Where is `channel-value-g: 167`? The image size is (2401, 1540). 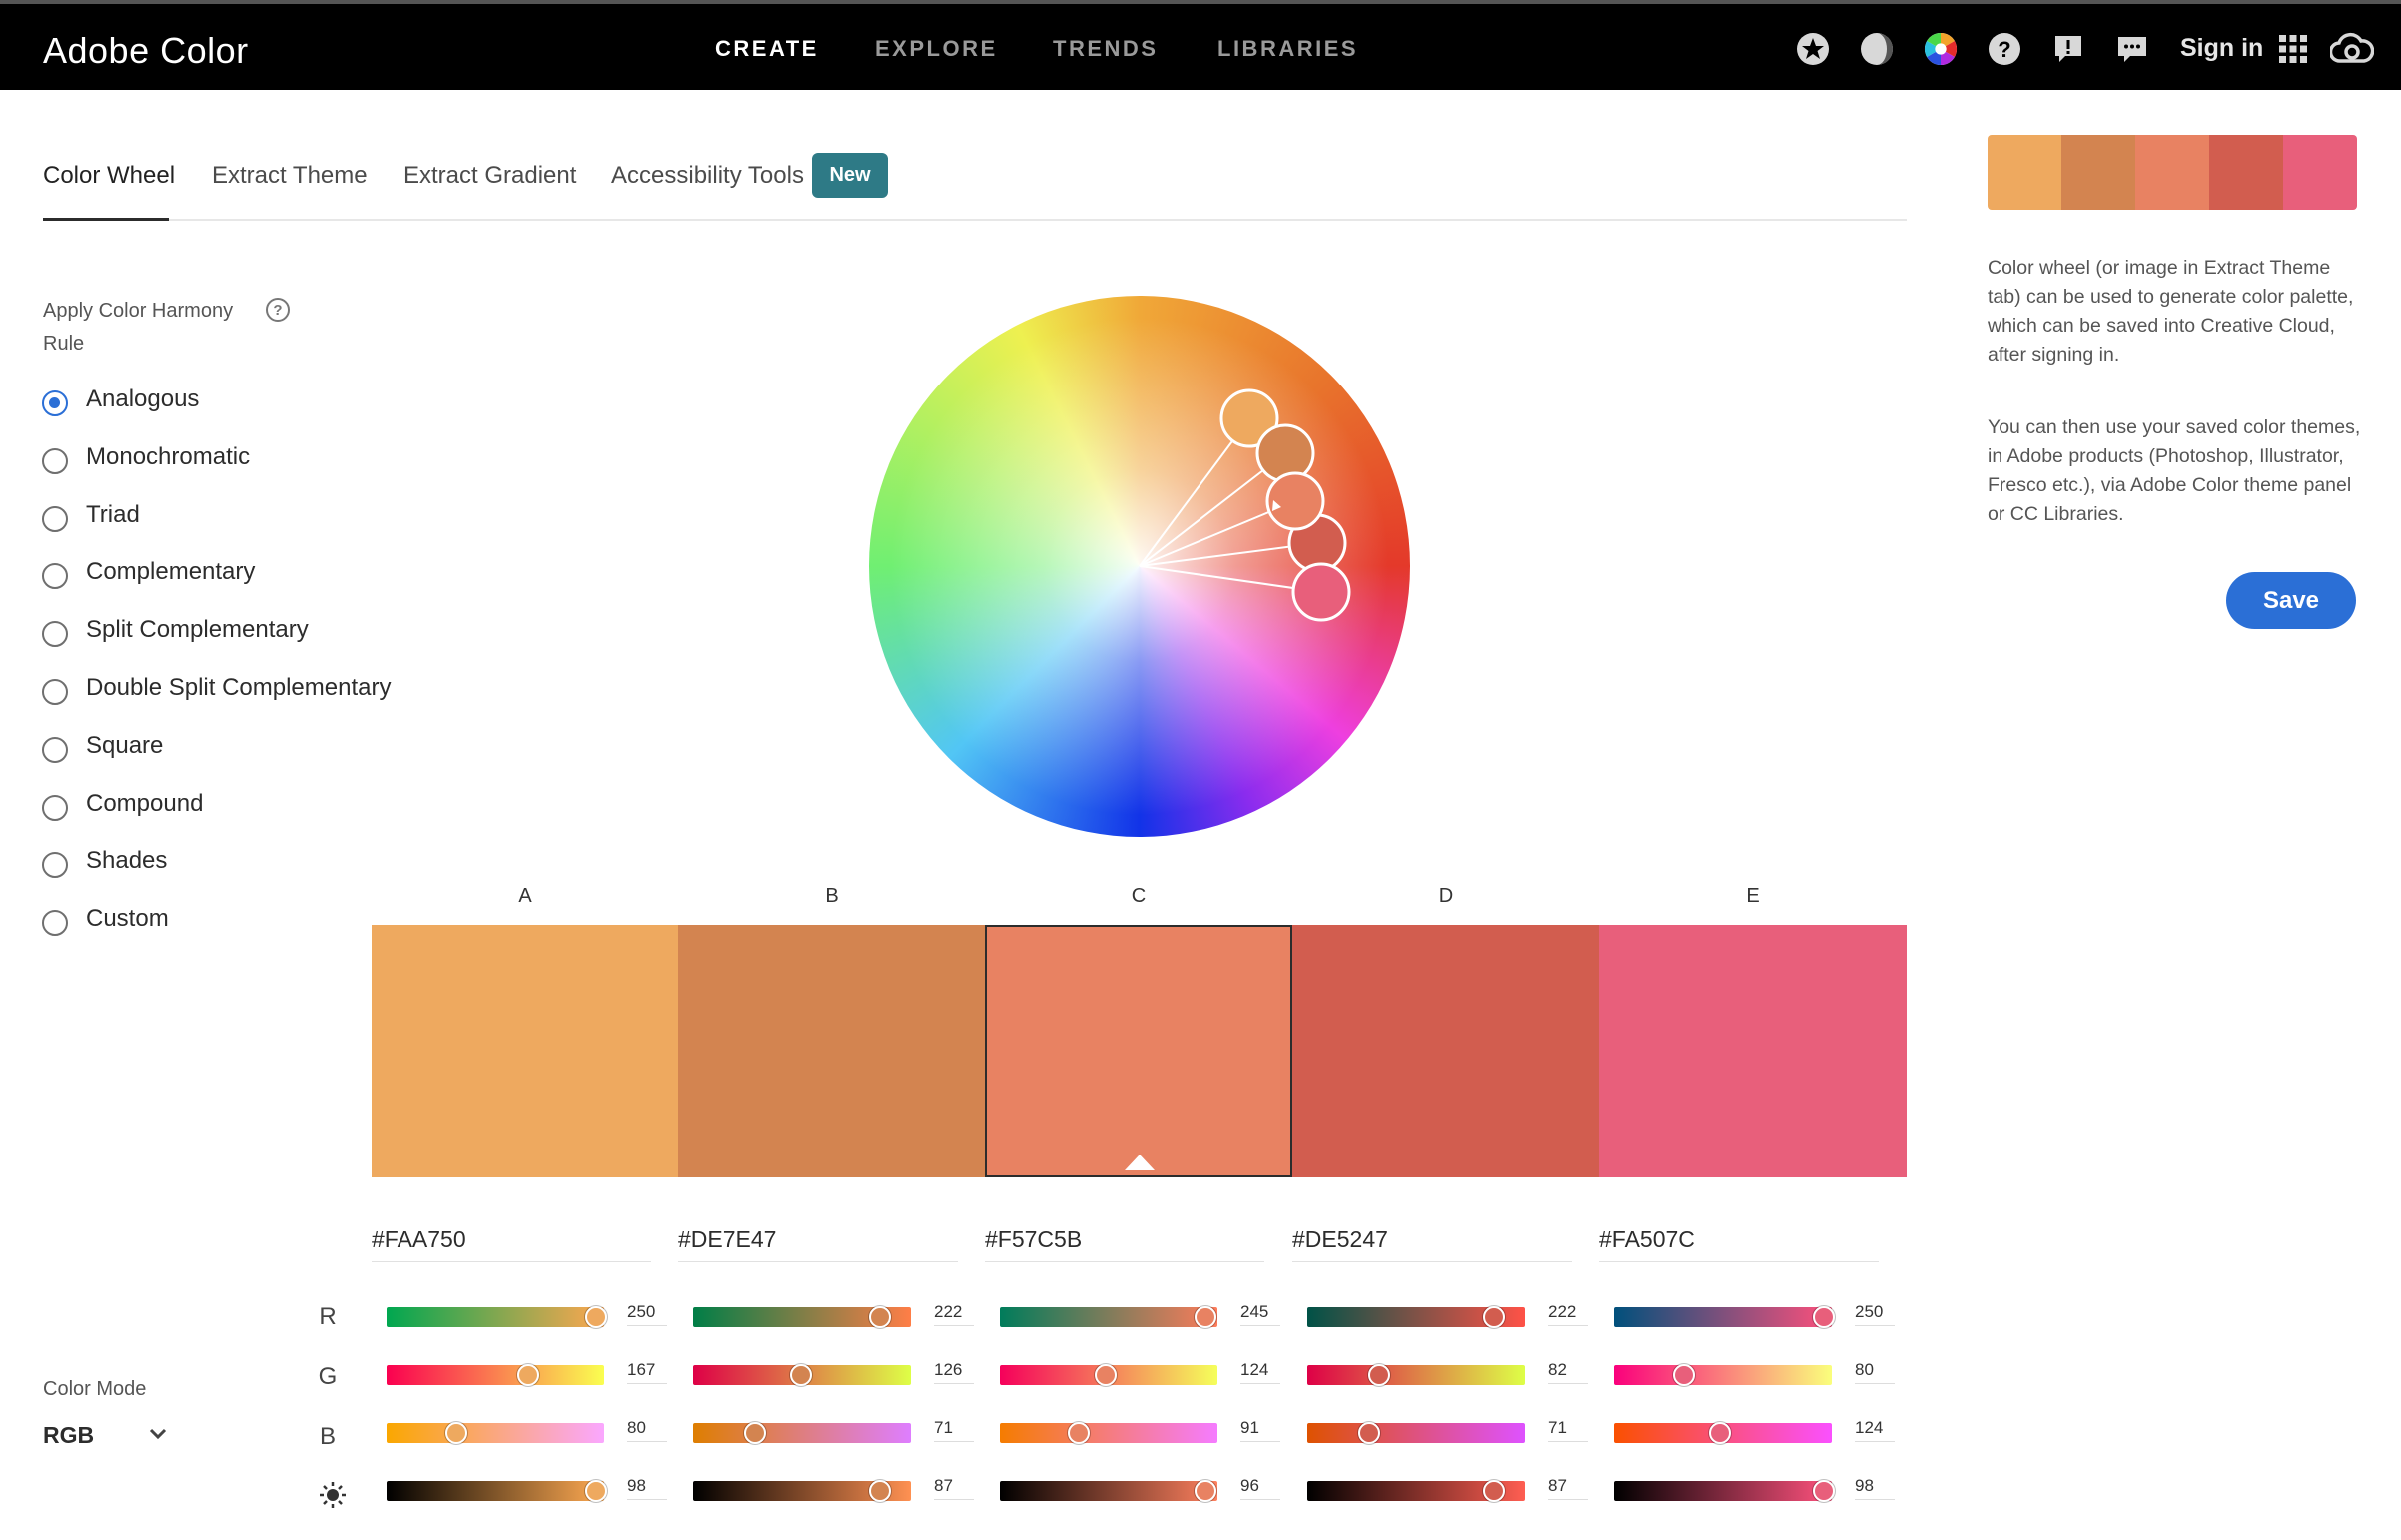
channel-value-g: 167 is located at coordinates (647, 1372).